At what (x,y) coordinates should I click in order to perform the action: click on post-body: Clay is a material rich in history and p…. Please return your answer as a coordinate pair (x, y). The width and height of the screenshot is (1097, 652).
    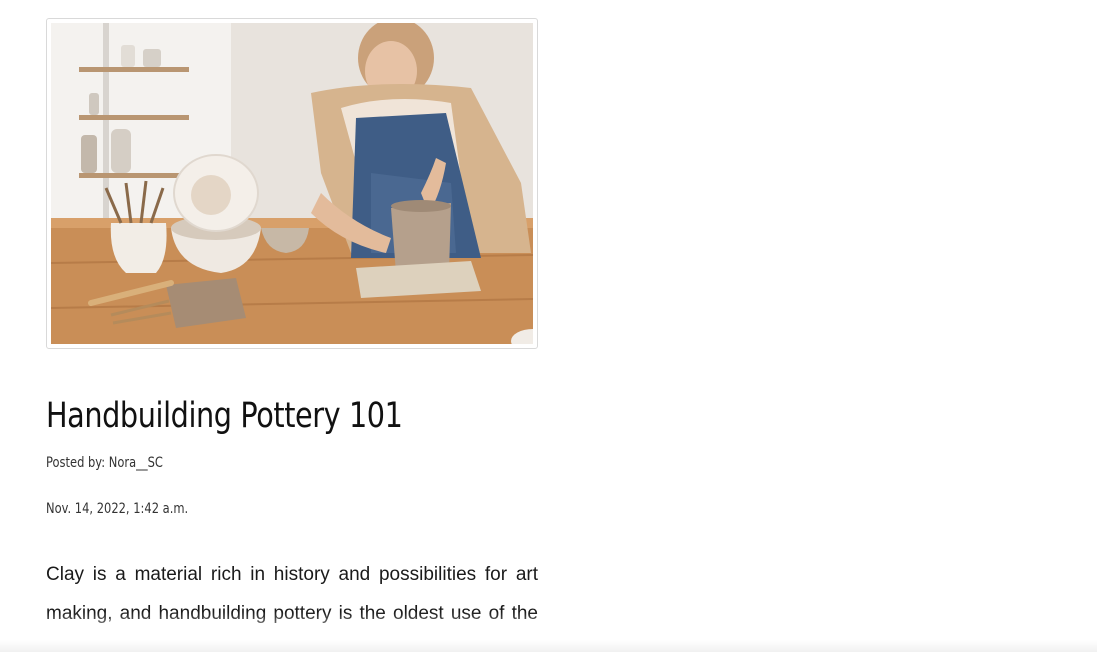
    Looking at the image, I should click on (292, 594).